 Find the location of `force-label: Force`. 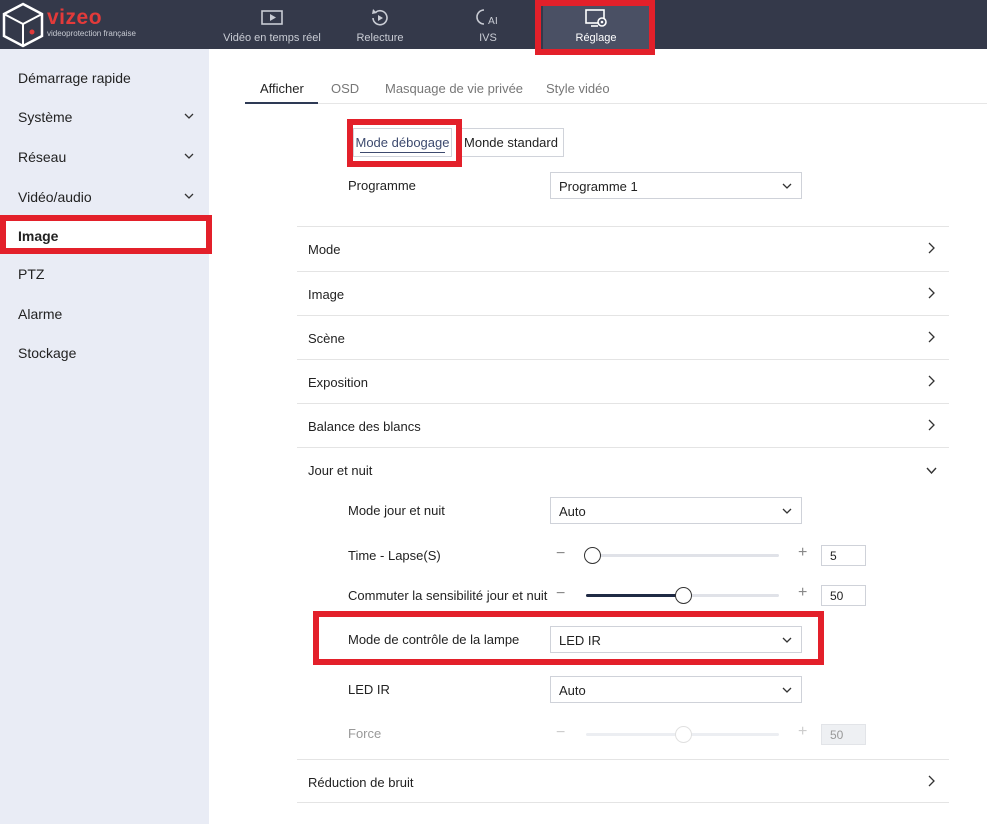

force-label: Force is located at coordinates (365, 733).